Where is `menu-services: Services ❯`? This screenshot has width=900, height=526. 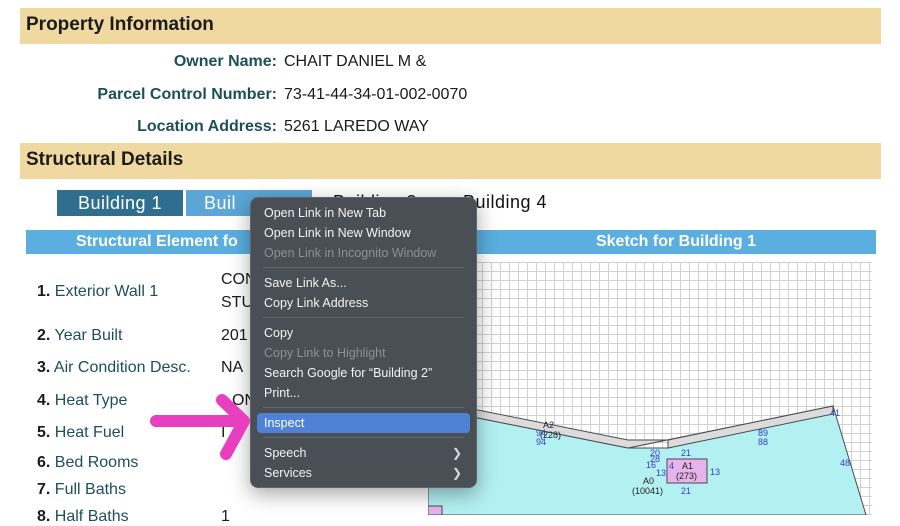 menu-services: Services ❯ is located at coordinates (363, 473).